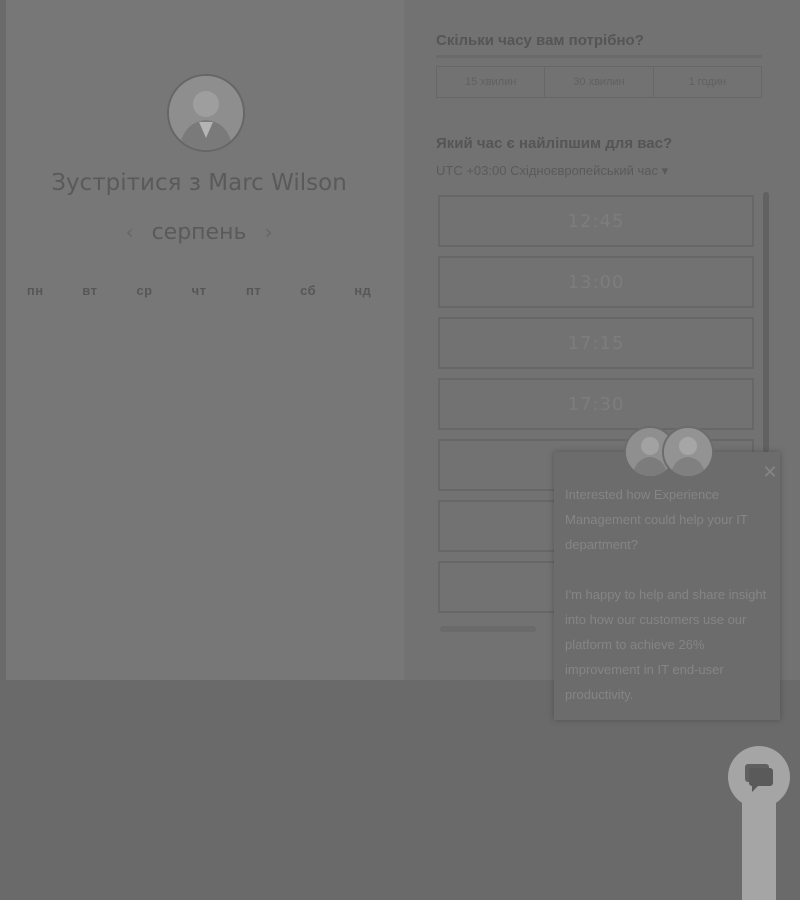 The height and width of the screenshot is (900, 800). I want to click on time-question: Який час є найліпшим для вас?, so click(554, 143).